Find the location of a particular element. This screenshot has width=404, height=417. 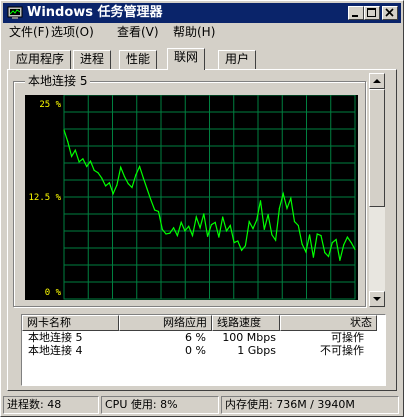

arrow-up-icon is located at coordinates (377, 81).